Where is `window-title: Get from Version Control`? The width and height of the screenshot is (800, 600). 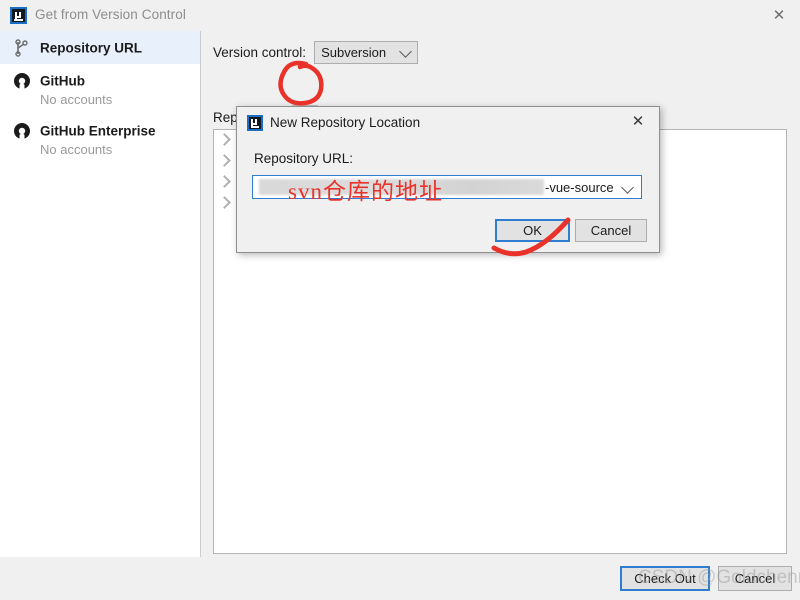 window-title: Get from Version Control is located at coordinates (110, 14).